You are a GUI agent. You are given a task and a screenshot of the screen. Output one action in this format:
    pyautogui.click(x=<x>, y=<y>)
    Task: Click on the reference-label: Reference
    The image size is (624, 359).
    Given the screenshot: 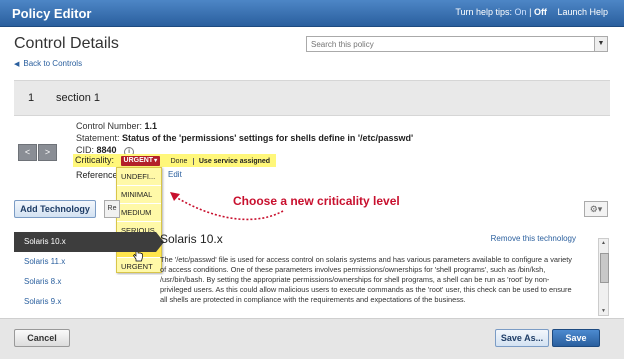 What is the action you would take?
    pyautogui.click(x=97, y=175)
    